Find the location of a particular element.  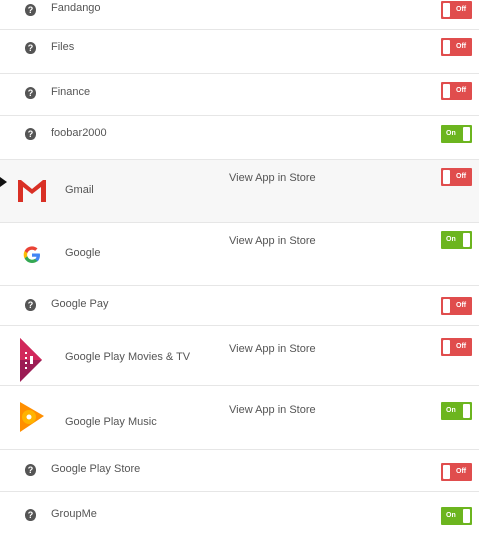

list-item-foobar2000: ? foobar2000 On is located at coordinates (239, 138).